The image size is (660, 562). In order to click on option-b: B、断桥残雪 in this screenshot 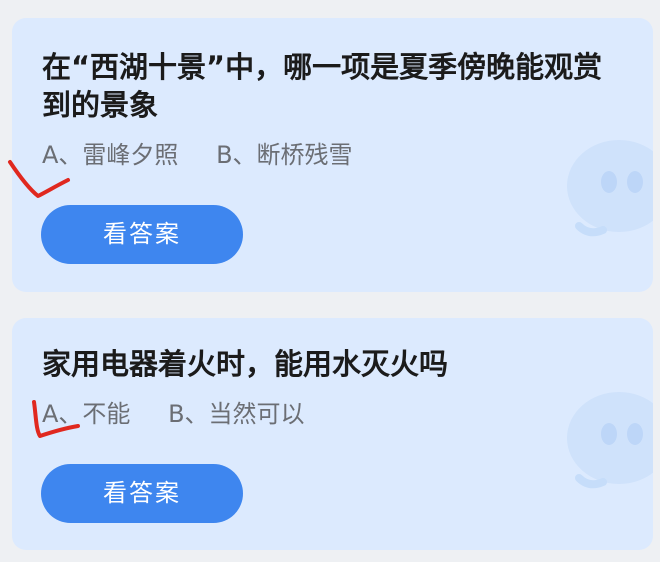, I will do `click(284, 155)`.